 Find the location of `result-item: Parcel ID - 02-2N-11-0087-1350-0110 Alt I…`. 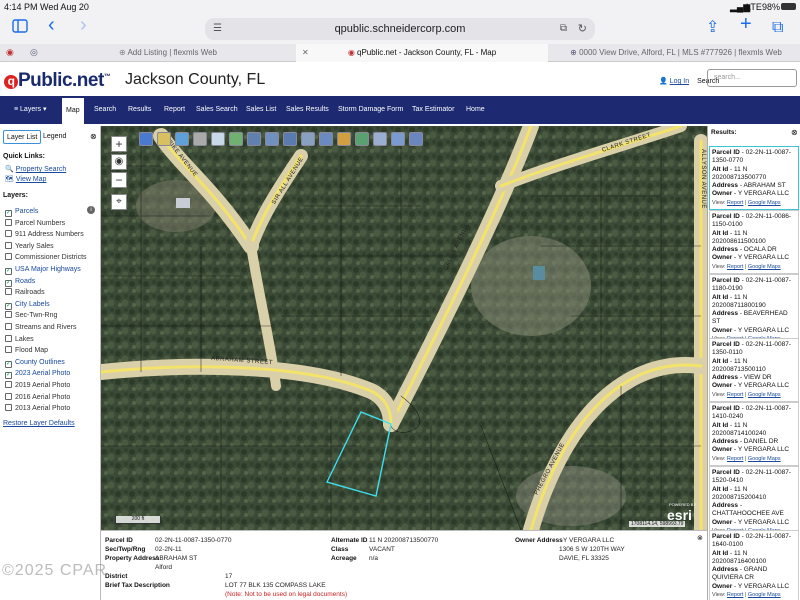

result-item: Parcel ID - 02-2N-11-0087-1350-0110 Alt I… is located at coordinates (754, 370).